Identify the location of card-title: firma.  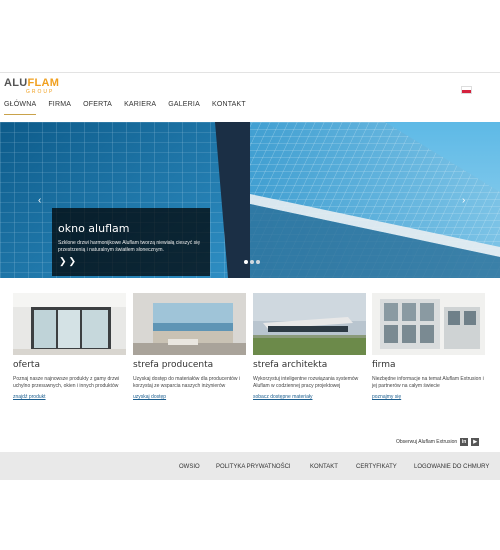
(384, 365).